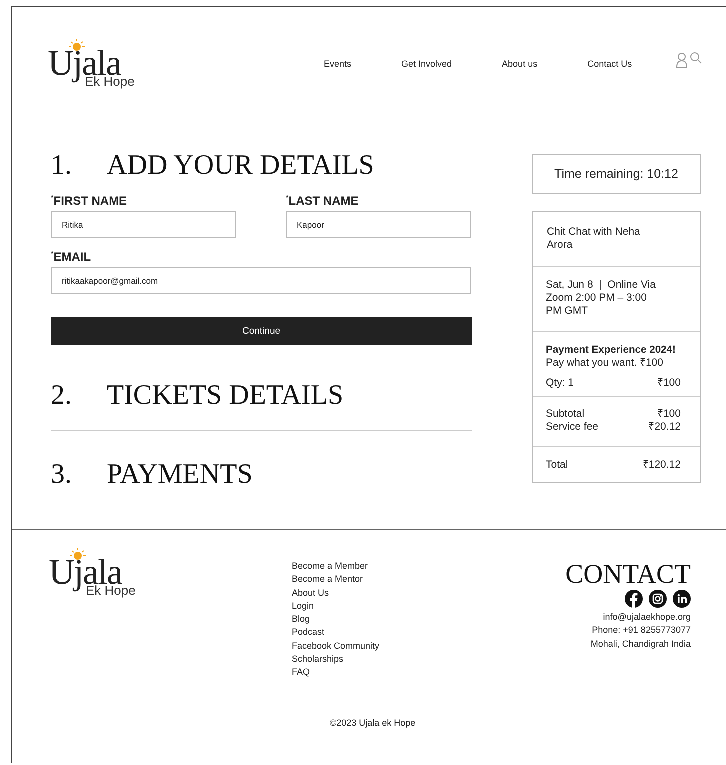 This screenshot has height=765, width=726. What do you see at coordinates (594, 239) in the screenshot?
I see `event-title: Chit Chat with Neha Arora` at bounding box center [594, 239].